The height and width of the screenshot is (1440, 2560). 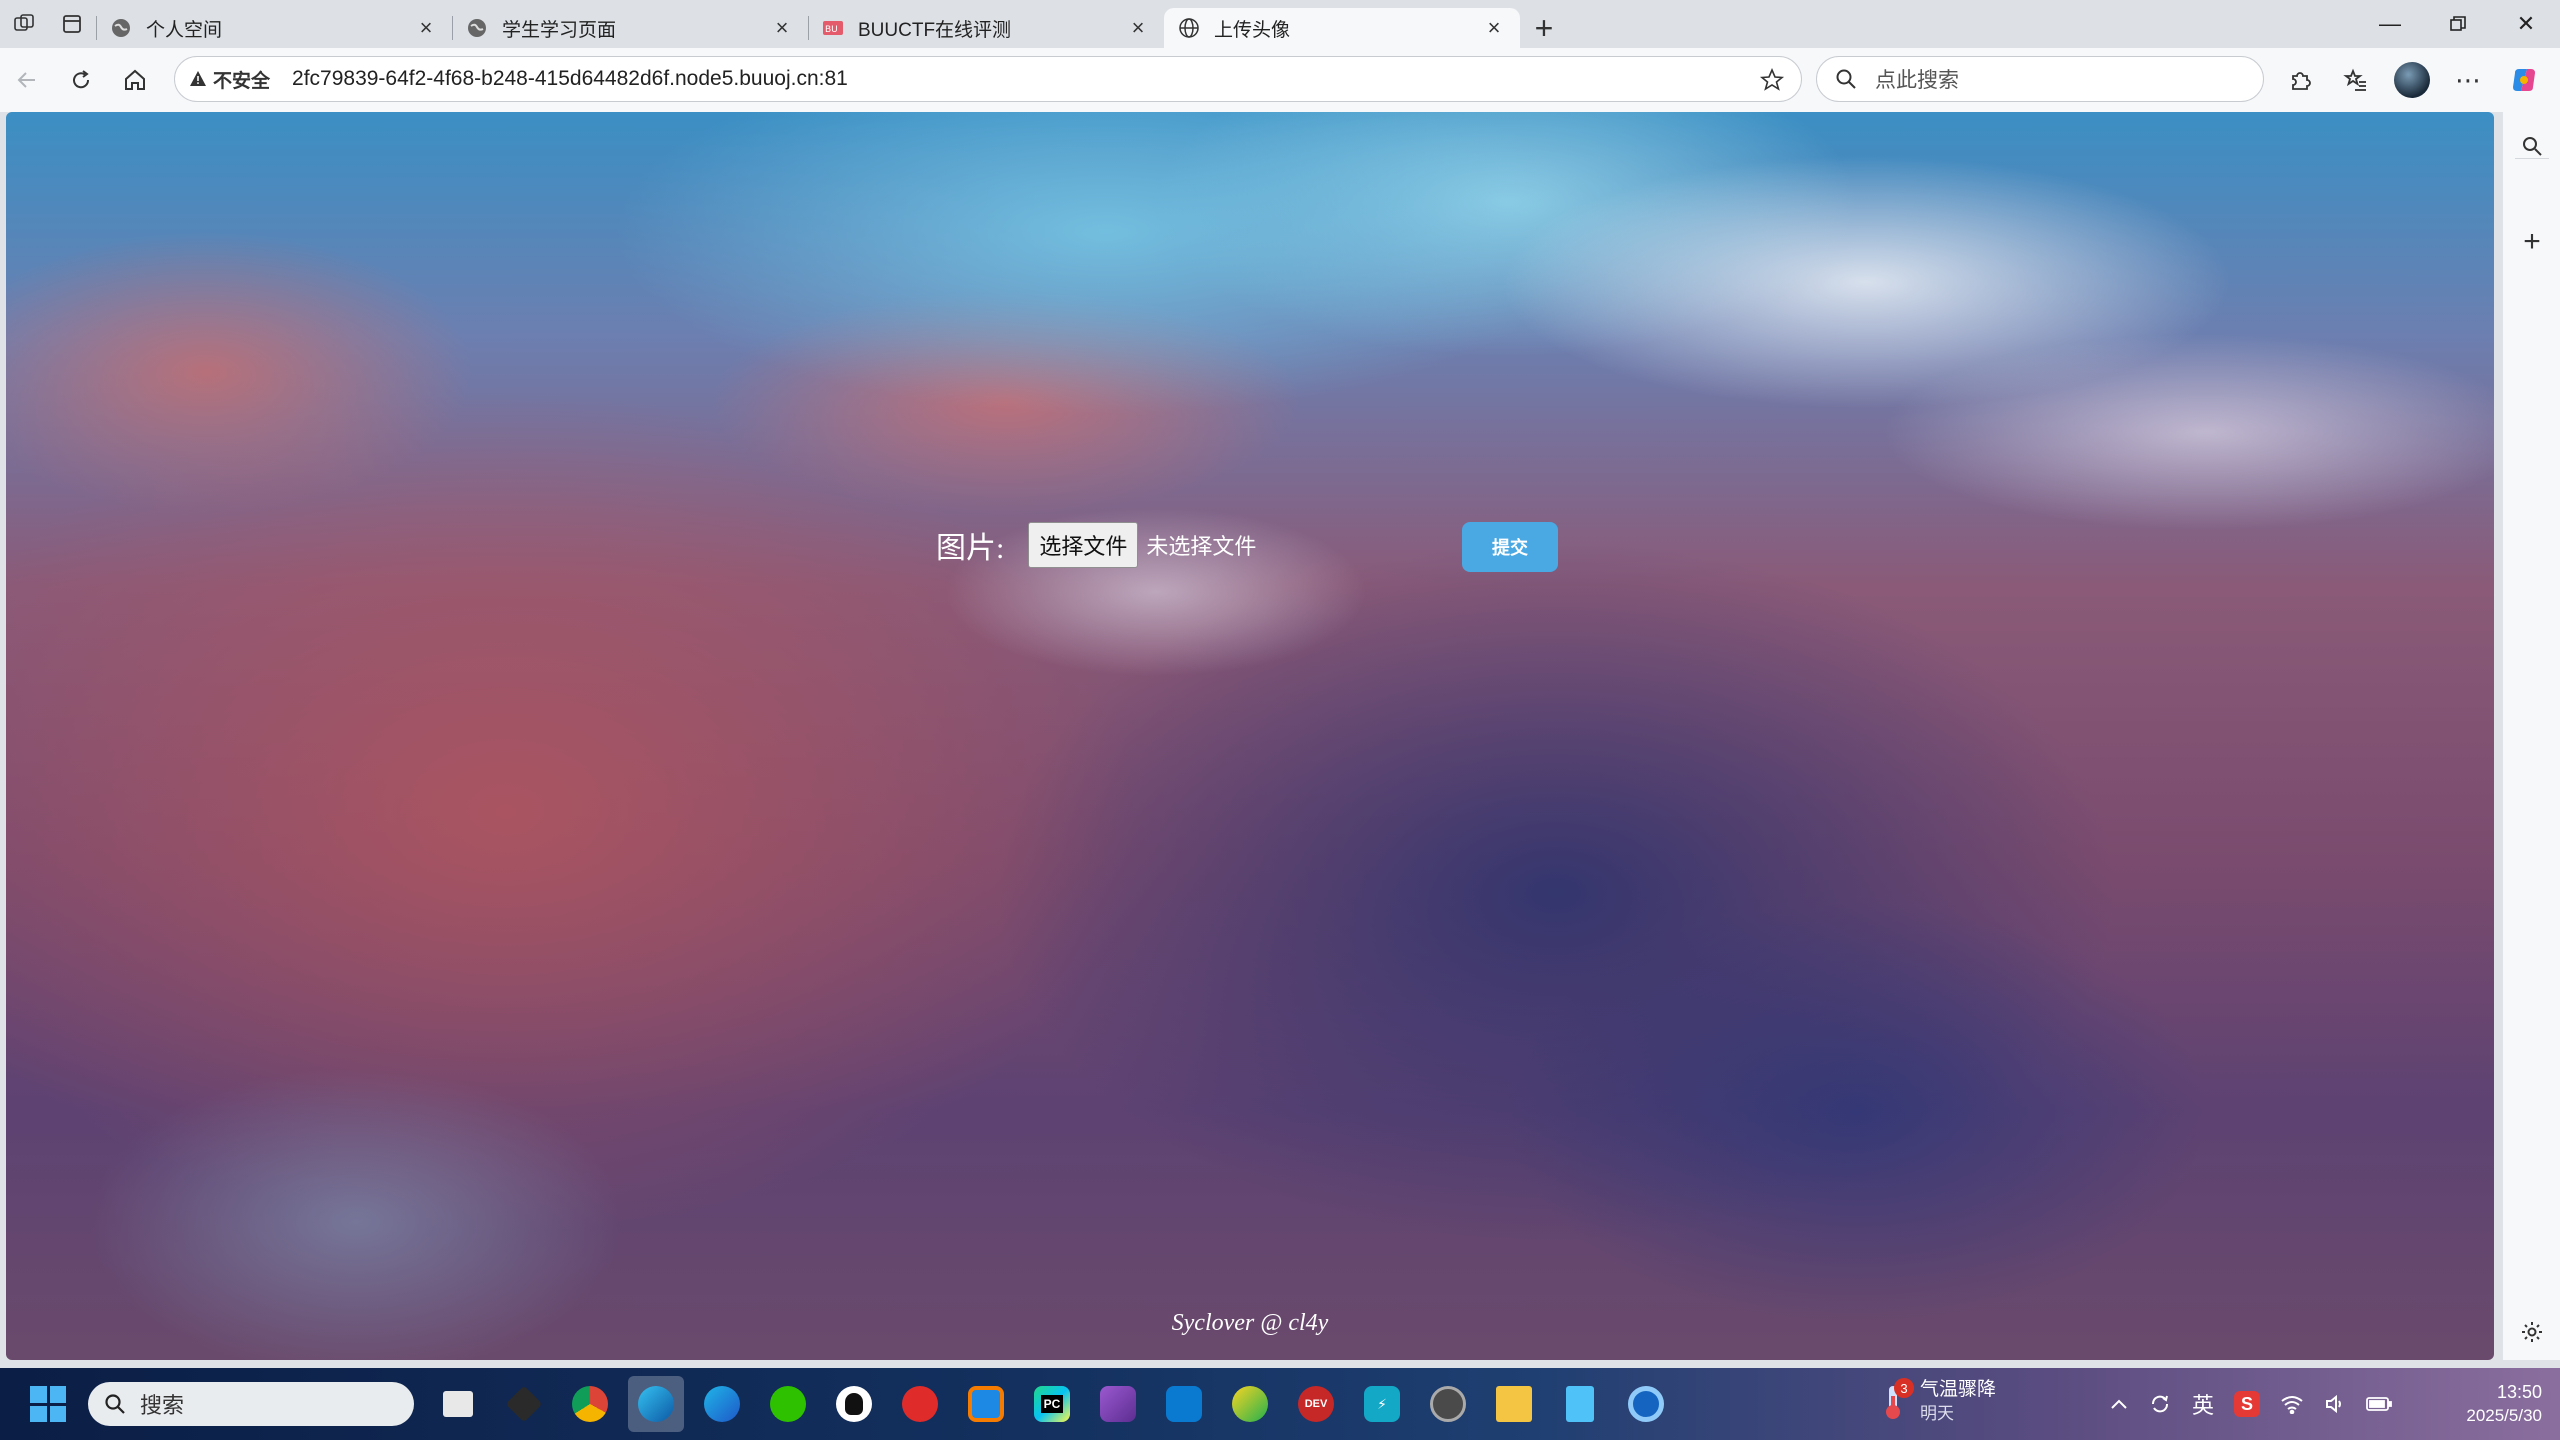 I want to click on upload-form: 图片: 选择文件 未选择文件, so click(x=1096, y=545).